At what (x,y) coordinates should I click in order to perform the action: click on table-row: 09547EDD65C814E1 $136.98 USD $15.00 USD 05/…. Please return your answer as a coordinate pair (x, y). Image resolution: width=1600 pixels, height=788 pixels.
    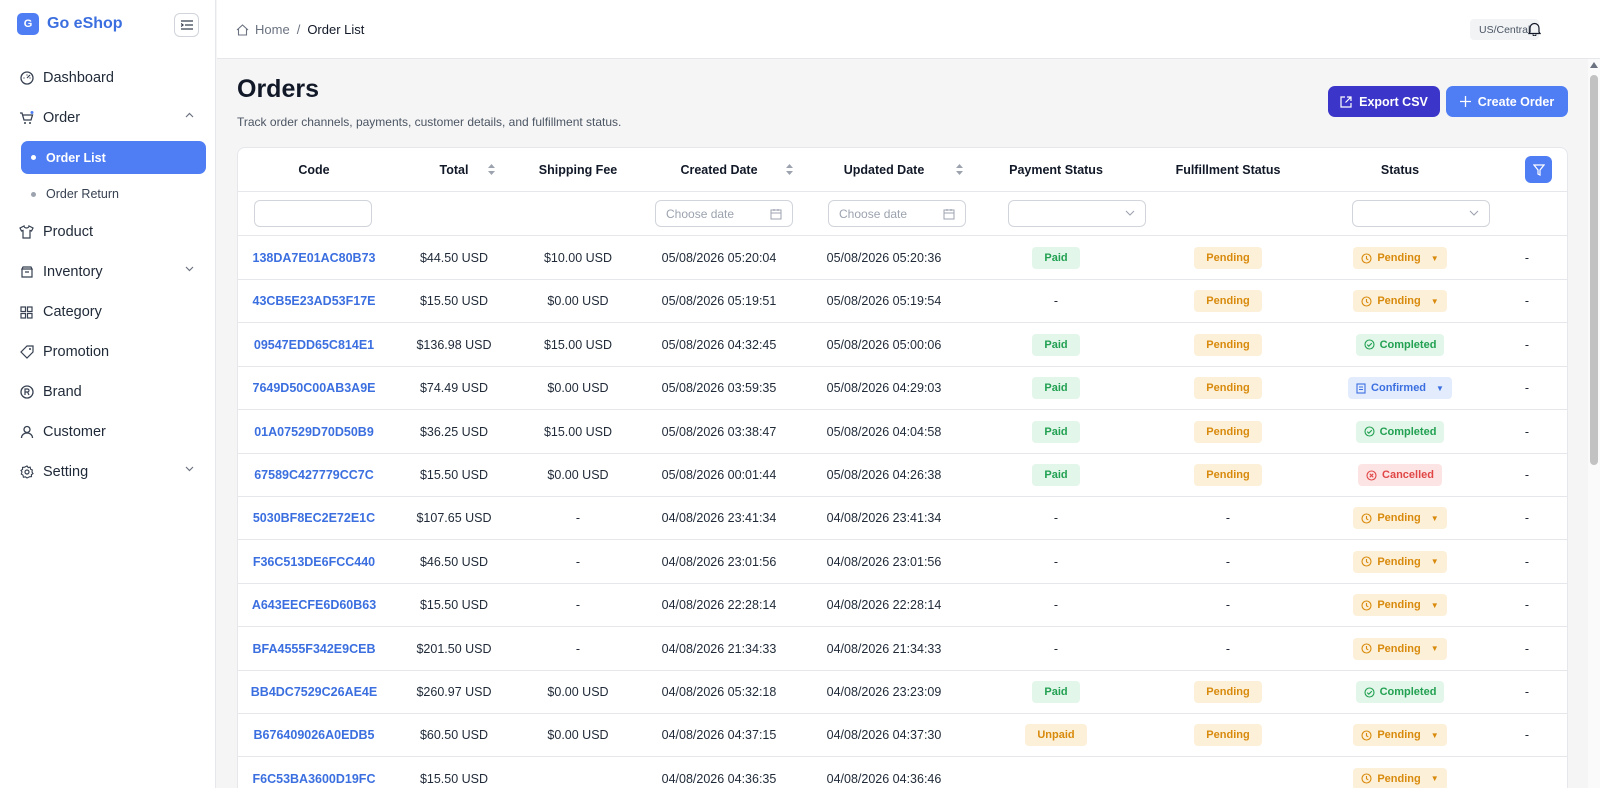
    Looking at the image, I should click on (902, 345).